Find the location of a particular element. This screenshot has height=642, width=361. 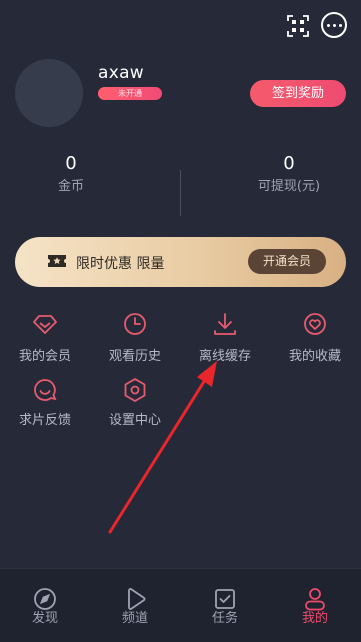

checkin-reward-button: 签到奖励 is located at coordinates (298, 93).